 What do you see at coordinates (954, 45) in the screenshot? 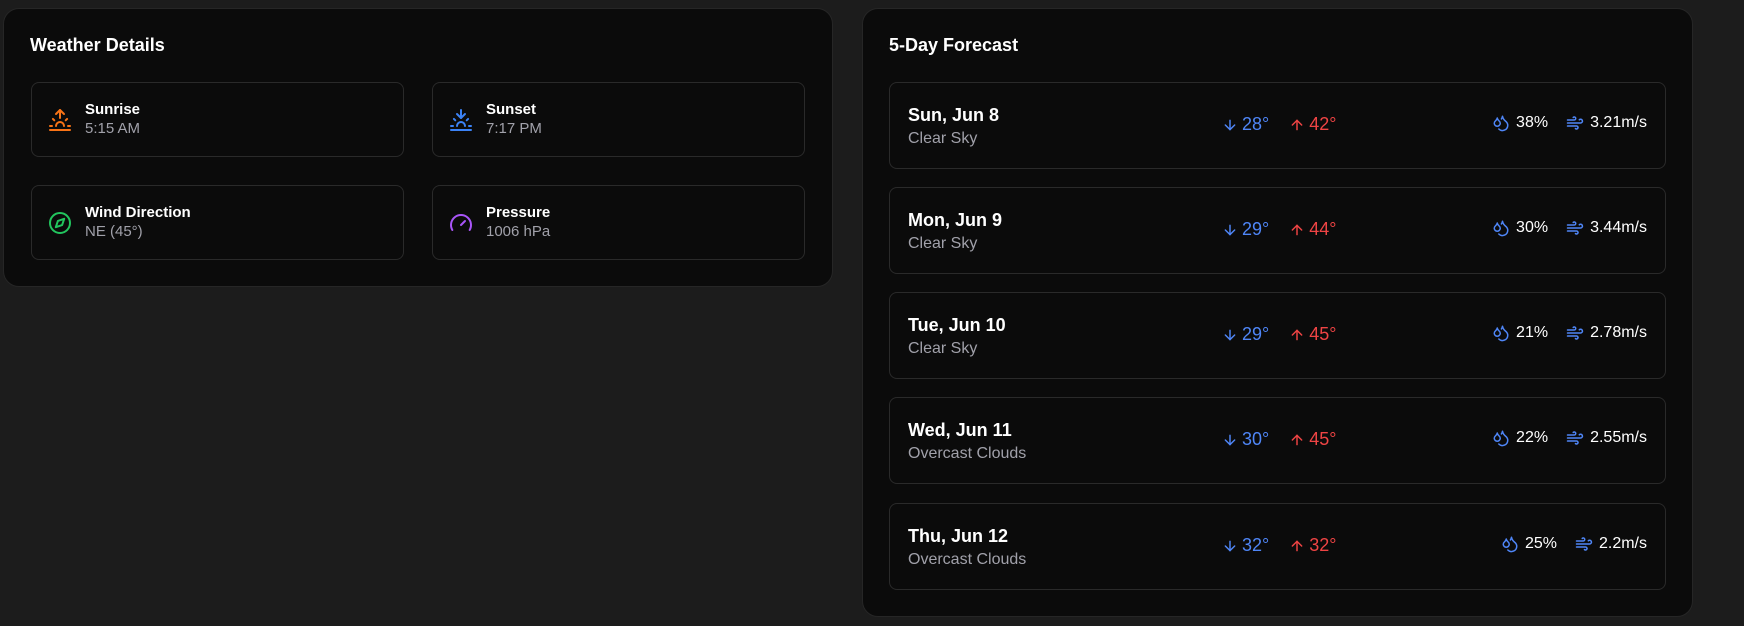
I see `forecast-title: 5-Day Forecast` at bounding box center [954, 45].